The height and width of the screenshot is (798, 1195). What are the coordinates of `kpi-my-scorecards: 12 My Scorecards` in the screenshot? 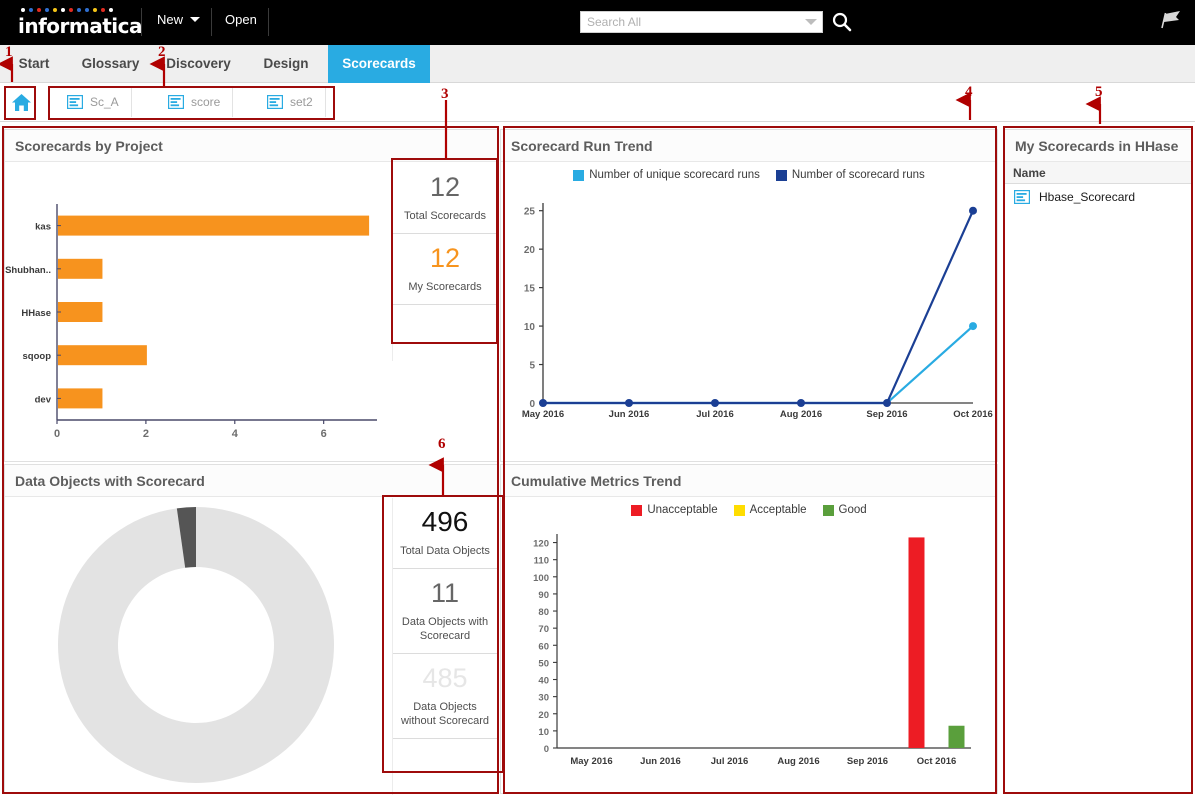 It's located at (445, 269).